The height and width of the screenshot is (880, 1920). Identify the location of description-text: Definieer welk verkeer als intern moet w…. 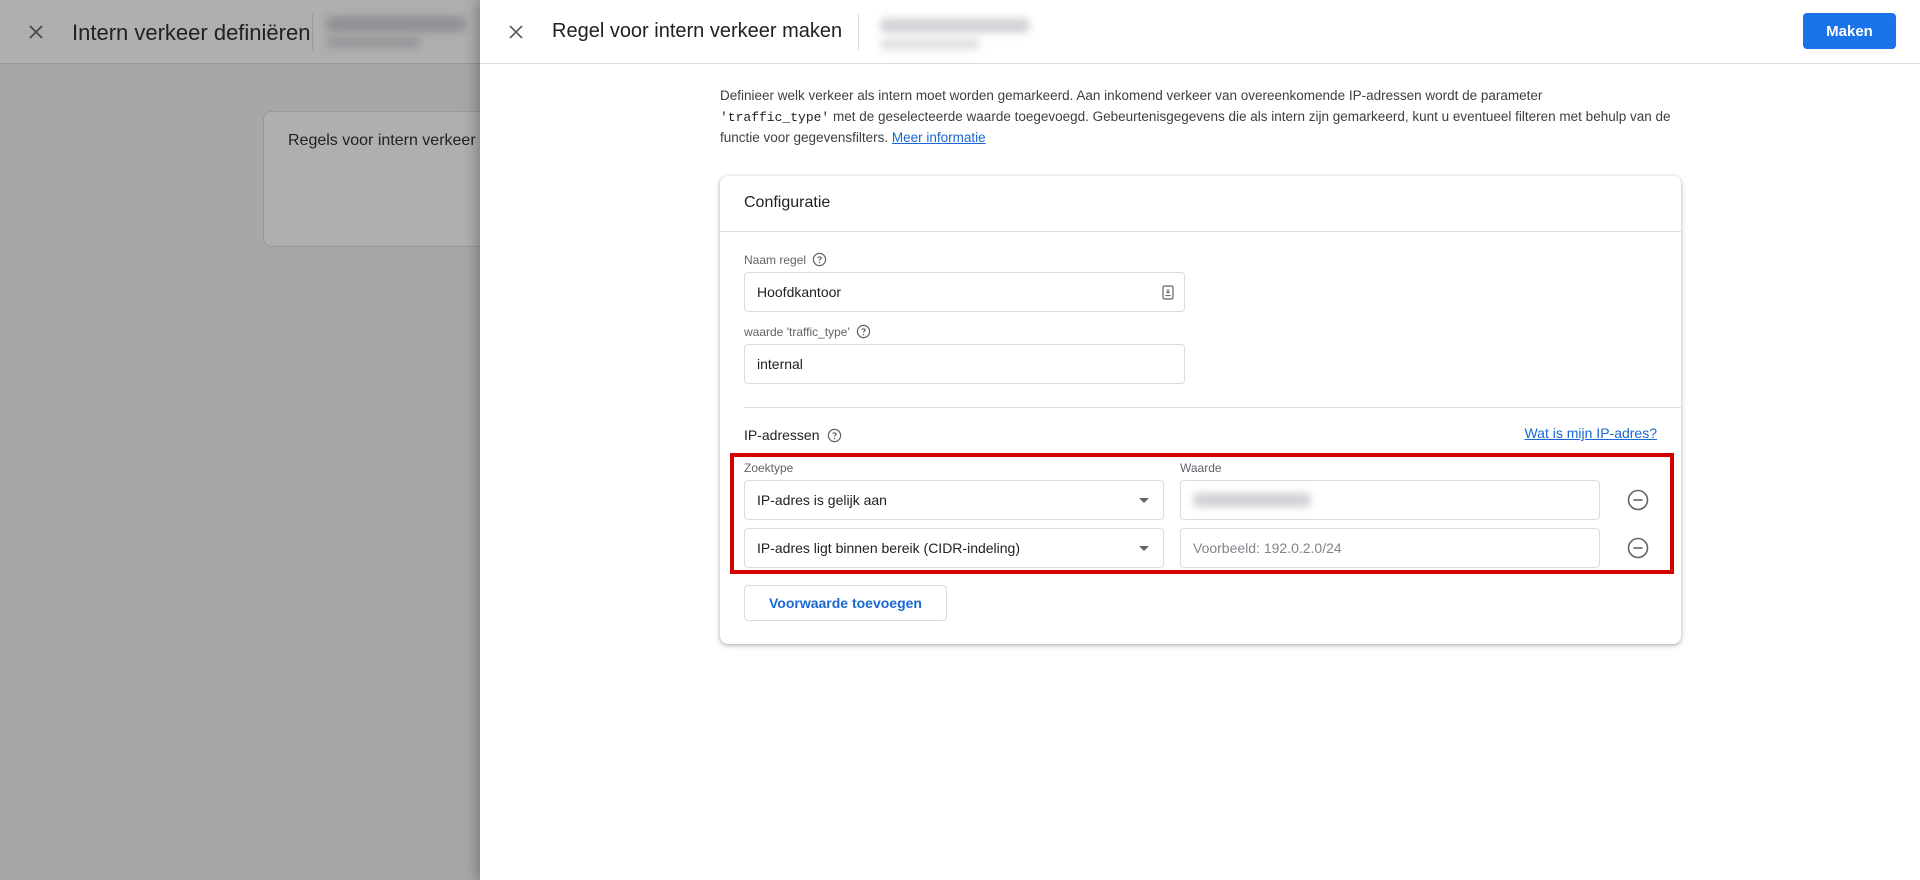
(1210, 117).